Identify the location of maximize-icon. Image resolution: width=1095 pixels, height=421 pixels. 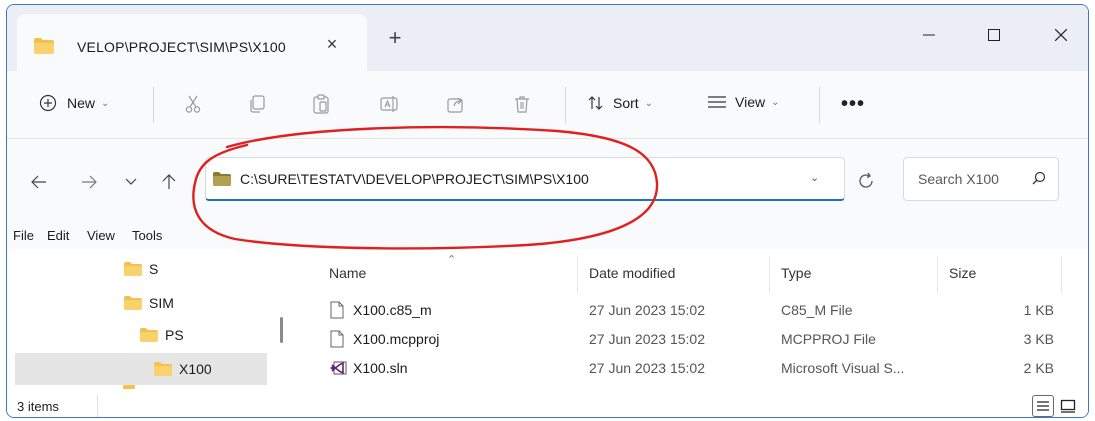
(994, 35).